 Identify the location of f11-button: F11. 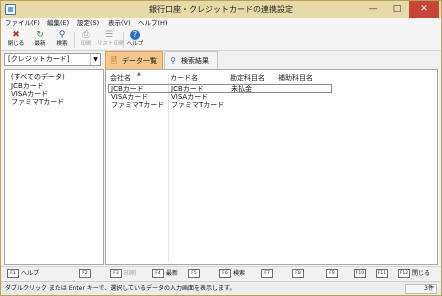
(383, 274).